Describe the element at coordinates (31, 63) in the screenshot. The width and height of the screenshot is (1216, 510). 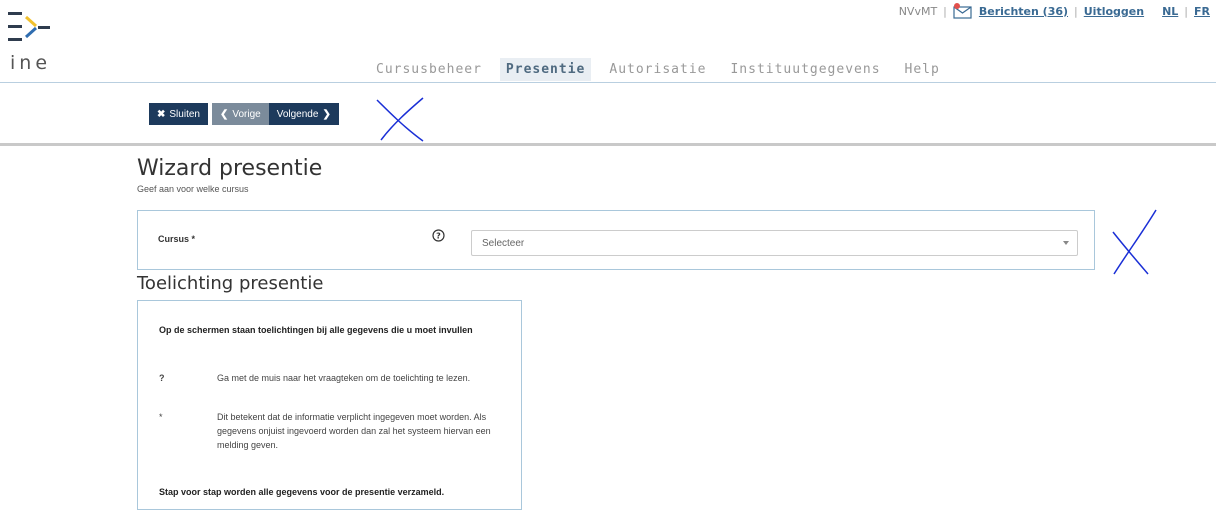
I see `brand-logo-text: ine` at that location.